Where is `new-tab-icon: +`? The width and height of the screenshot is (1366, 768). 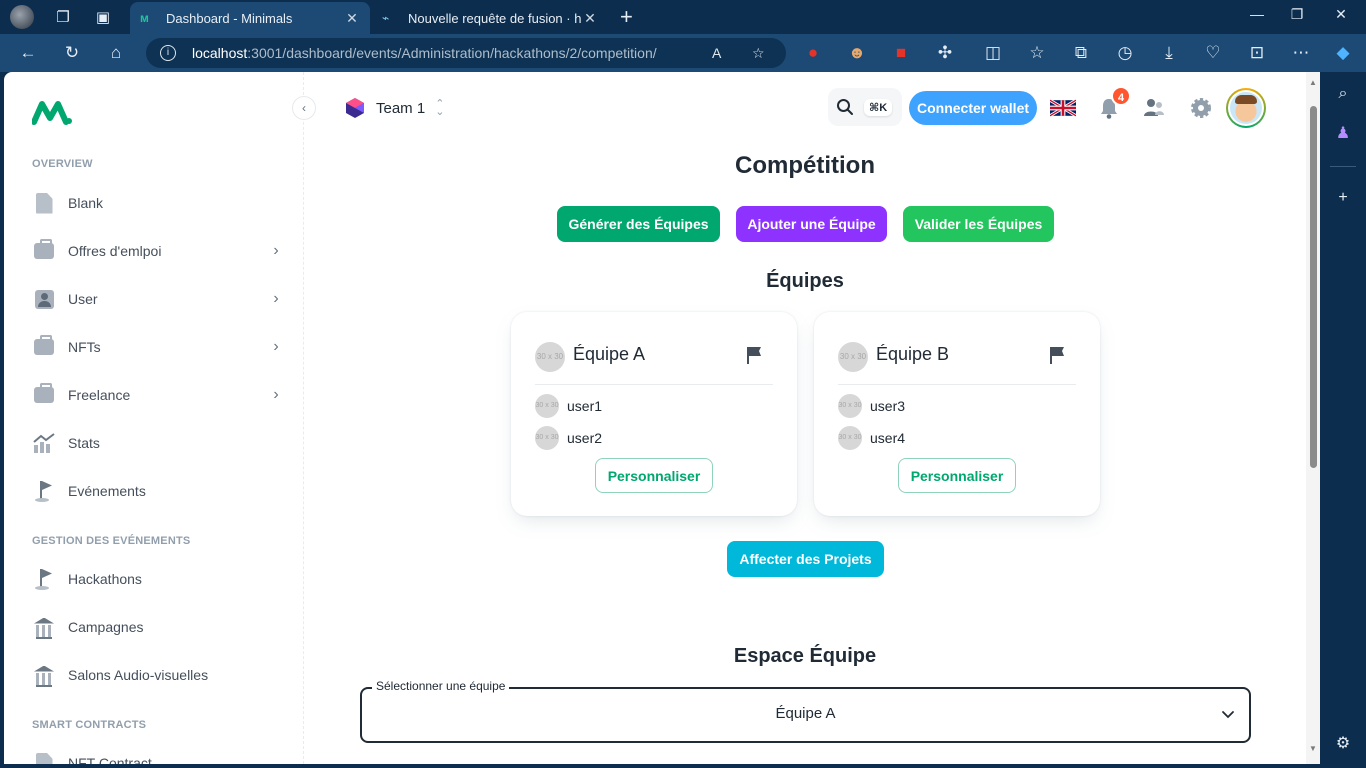 new-tab-icon: + is located at coordinates (626, 17).